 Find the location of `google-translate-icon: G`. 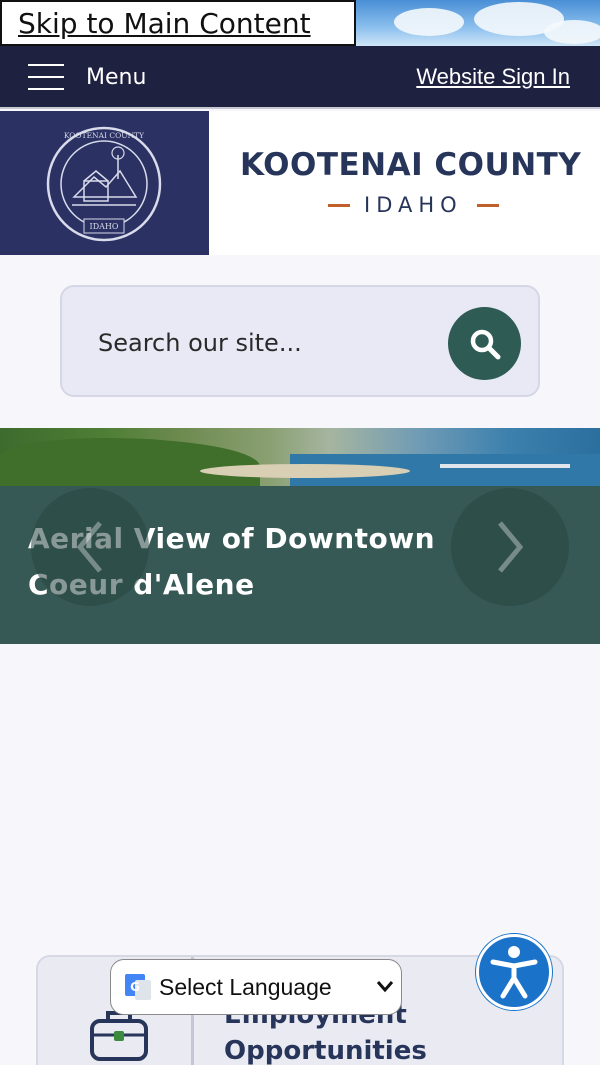

google-translate-icon: G is located at coordinates (138, 987).